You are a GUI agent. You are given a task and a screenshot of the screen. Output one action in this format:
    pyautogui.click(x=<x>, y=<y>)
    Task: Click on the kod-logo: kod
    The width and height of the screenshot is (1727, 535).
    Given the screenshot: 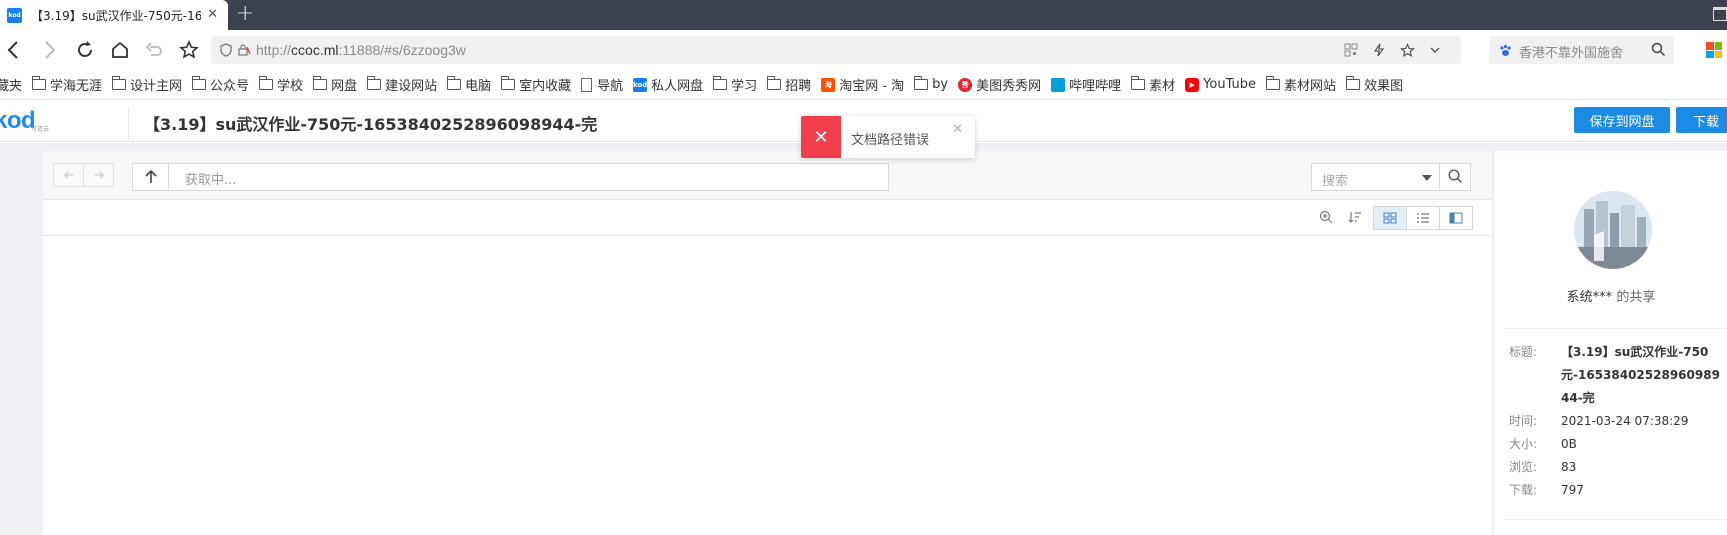 What is the action you would take?
    pyautogui.click(x=18, y=121)
    